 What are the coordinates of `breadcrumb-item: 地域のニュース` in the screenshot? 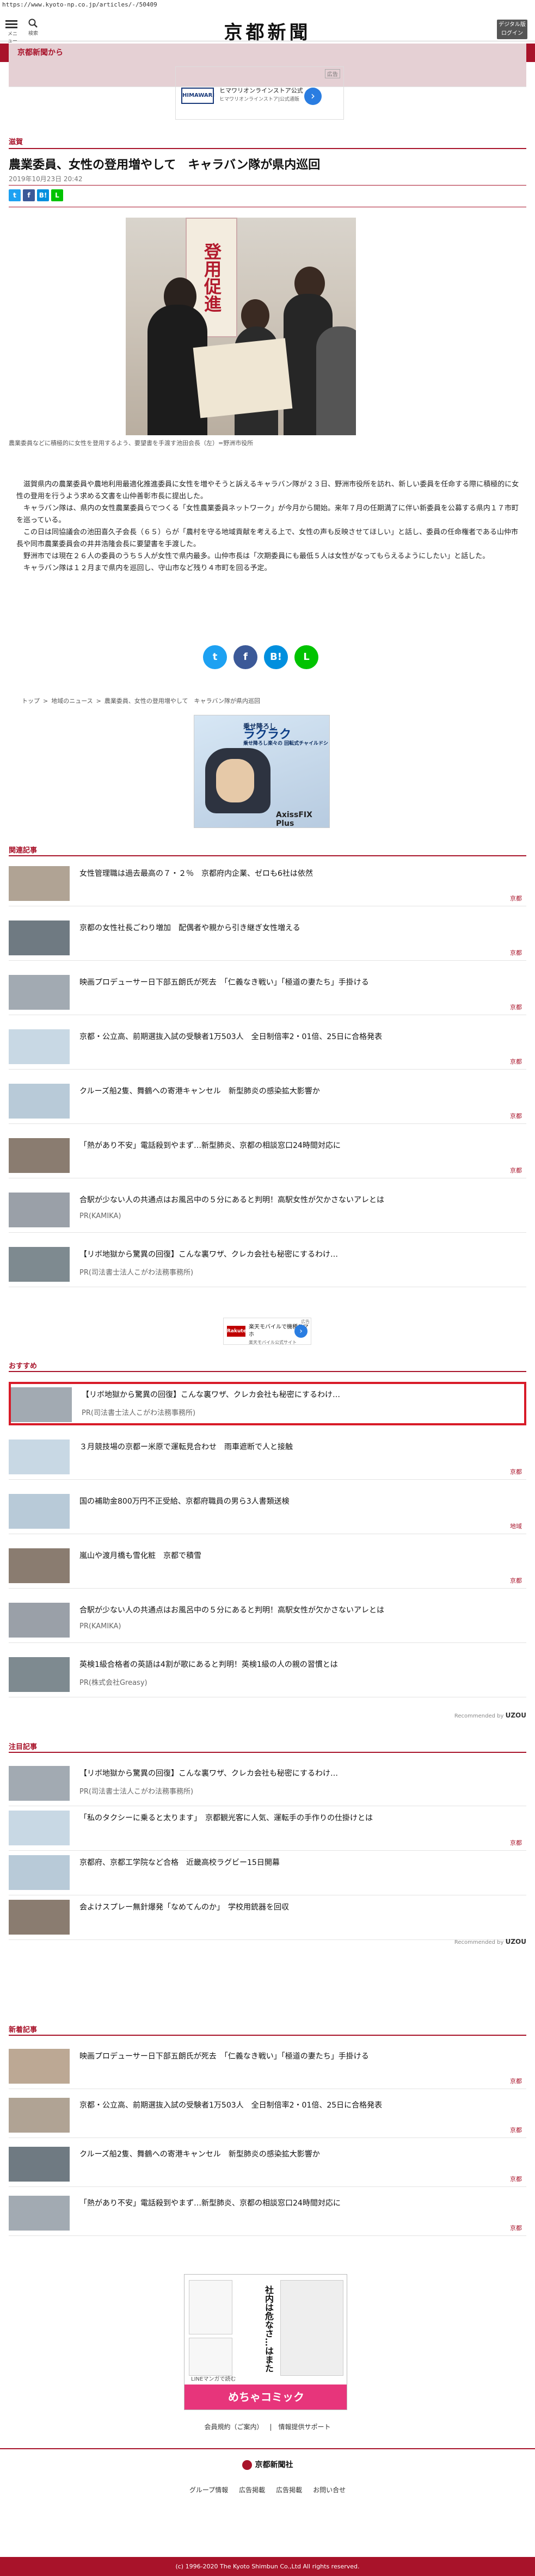 It's located at (72, 701).